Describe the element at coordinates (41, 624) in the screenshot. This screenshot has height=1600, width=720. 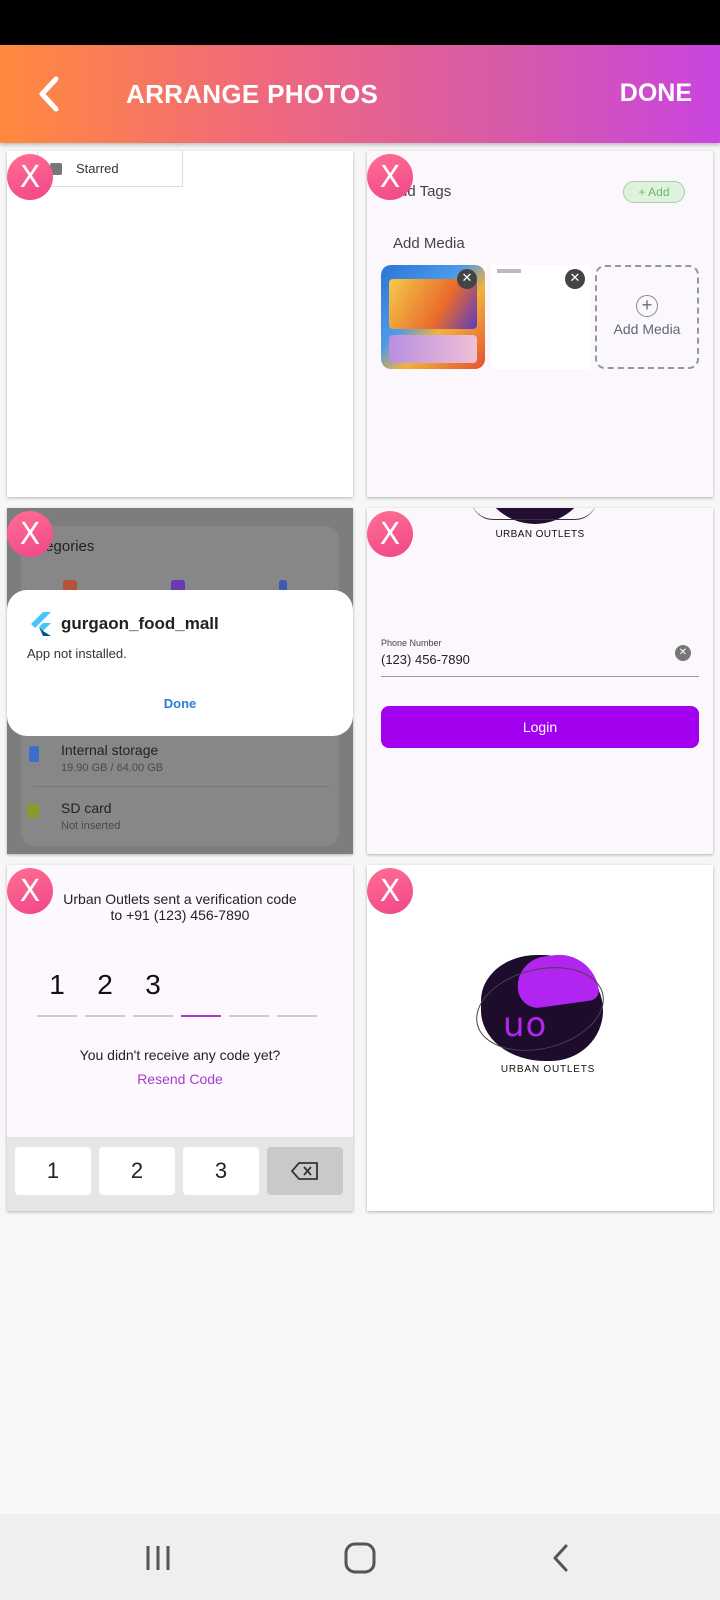
I see `flutter-icon` at that location.